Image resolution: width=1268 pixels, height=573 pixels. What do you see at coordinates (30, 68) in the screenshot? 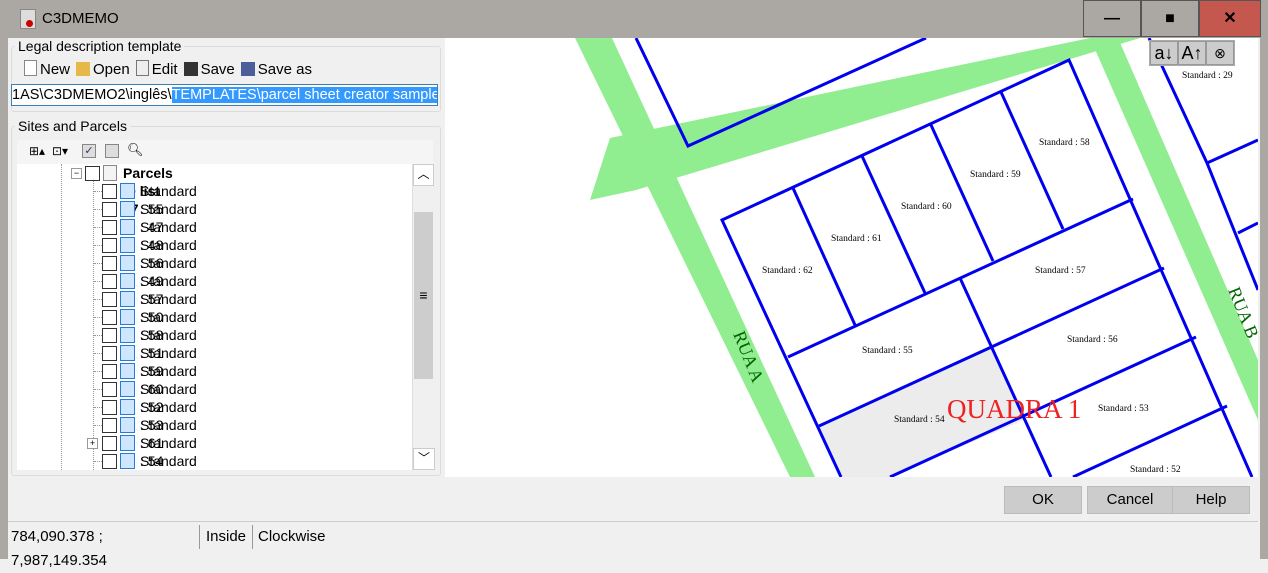
I see `new-file-icon` at bounding box center [30, 68].